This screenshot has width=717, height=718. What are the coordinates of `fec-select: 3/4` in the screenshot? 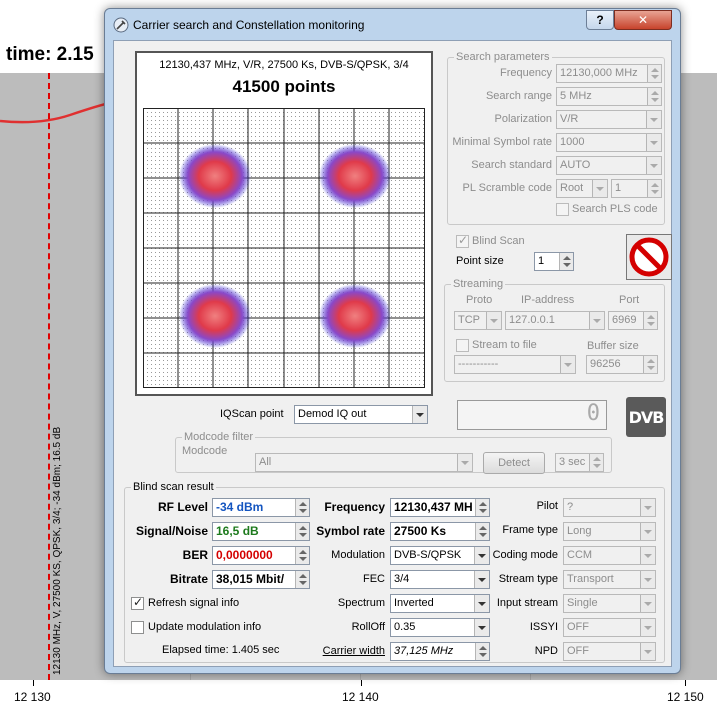 It's located at (440, 579).